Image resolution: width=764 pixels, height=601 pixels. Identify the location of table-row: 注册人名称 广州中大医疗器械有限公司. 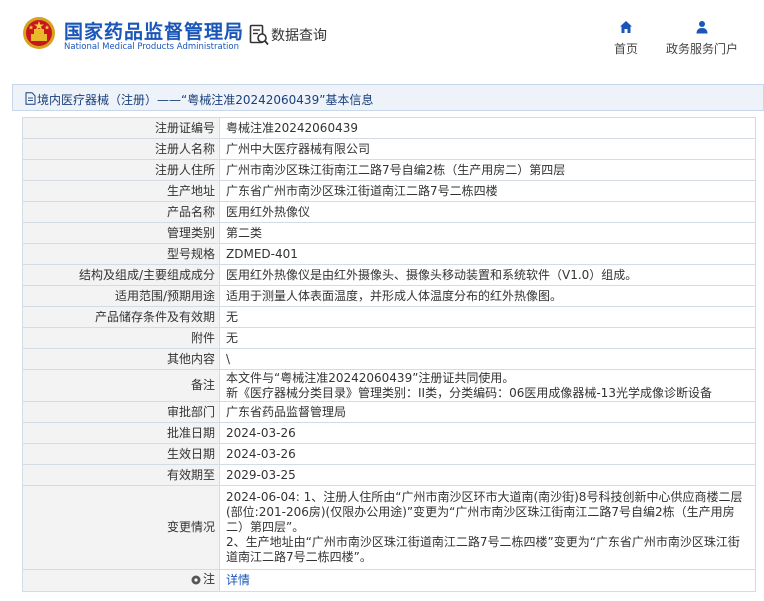
(389, 149).